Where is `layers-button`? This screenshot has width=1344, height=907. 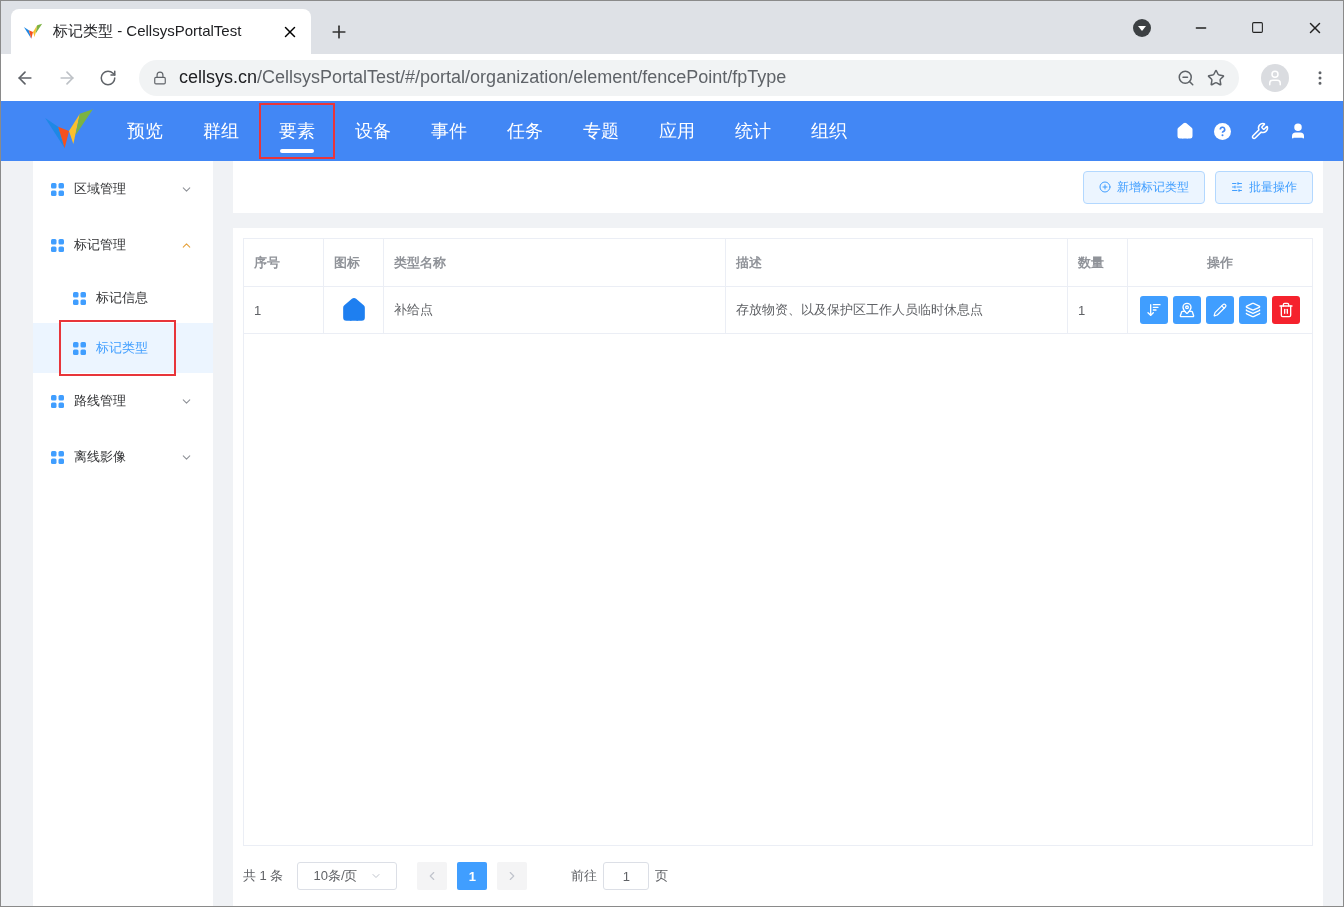 layers-button is located at coordinates (1253, 310).